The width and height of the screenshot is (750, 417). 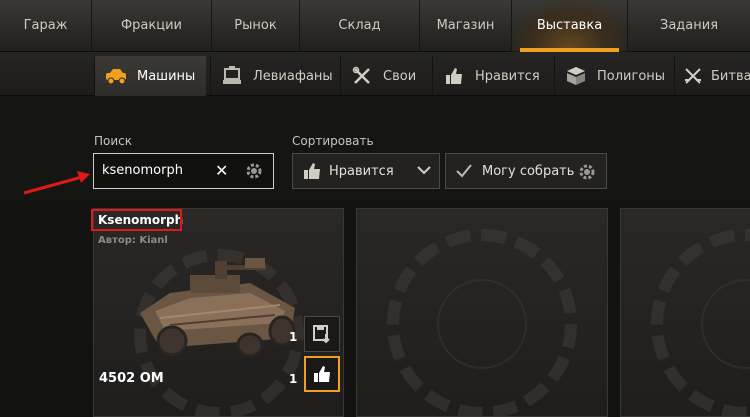 I want to click on subtab-leviathans: Левиафаны, so click(x=274, y=76).